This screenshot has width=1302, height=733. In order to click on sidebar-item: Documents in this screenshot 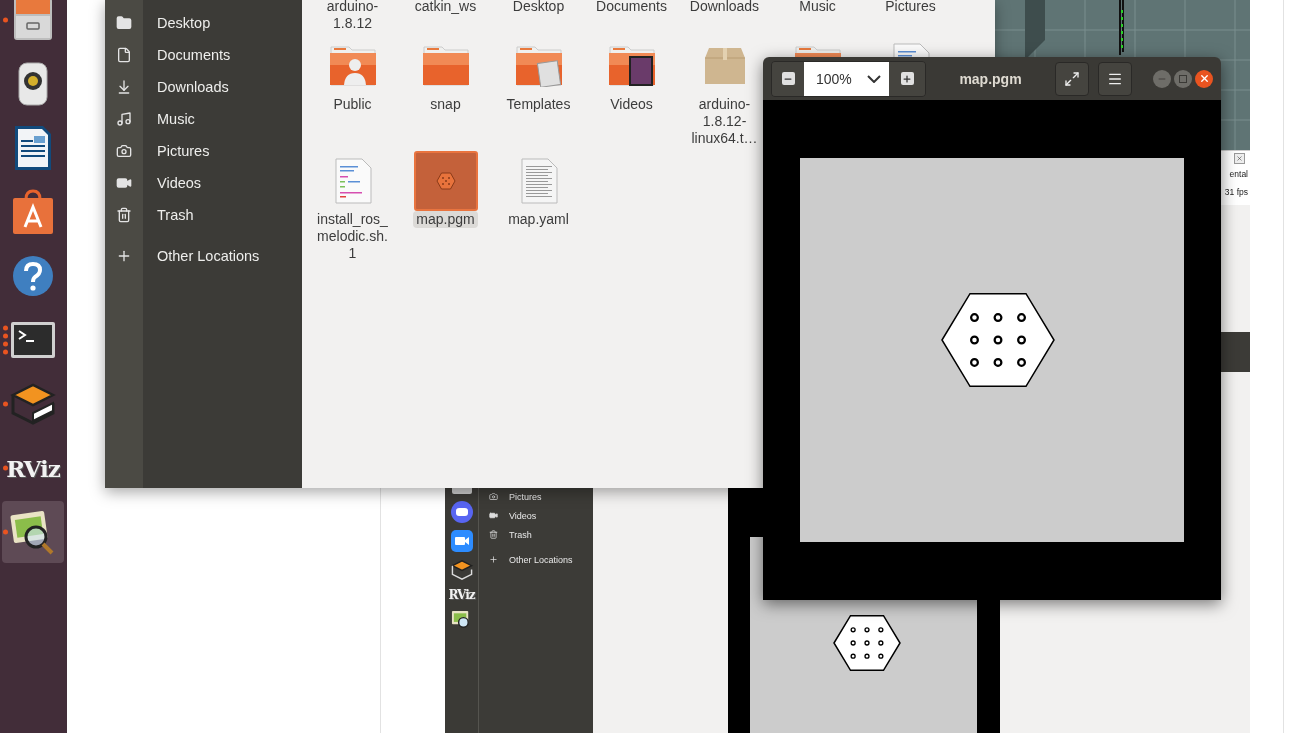, I will do `click(194, 55)`.